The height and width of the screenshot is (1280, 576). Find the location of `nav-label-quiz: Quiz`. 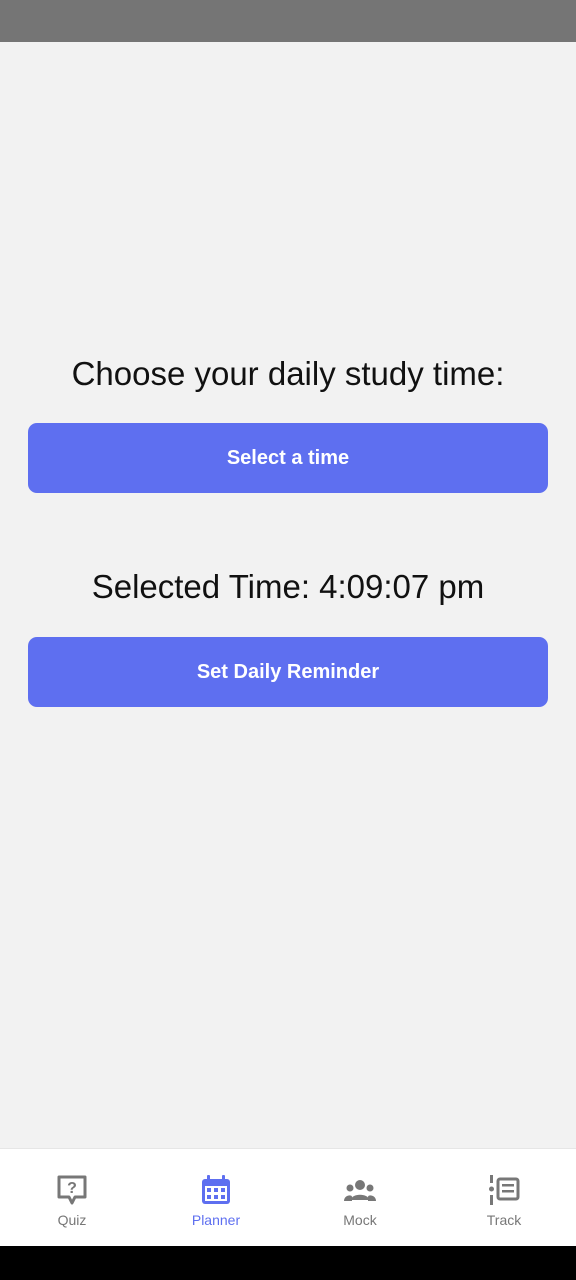

nav-label-quiz: Quiz is located at coordinates (72, 1220).